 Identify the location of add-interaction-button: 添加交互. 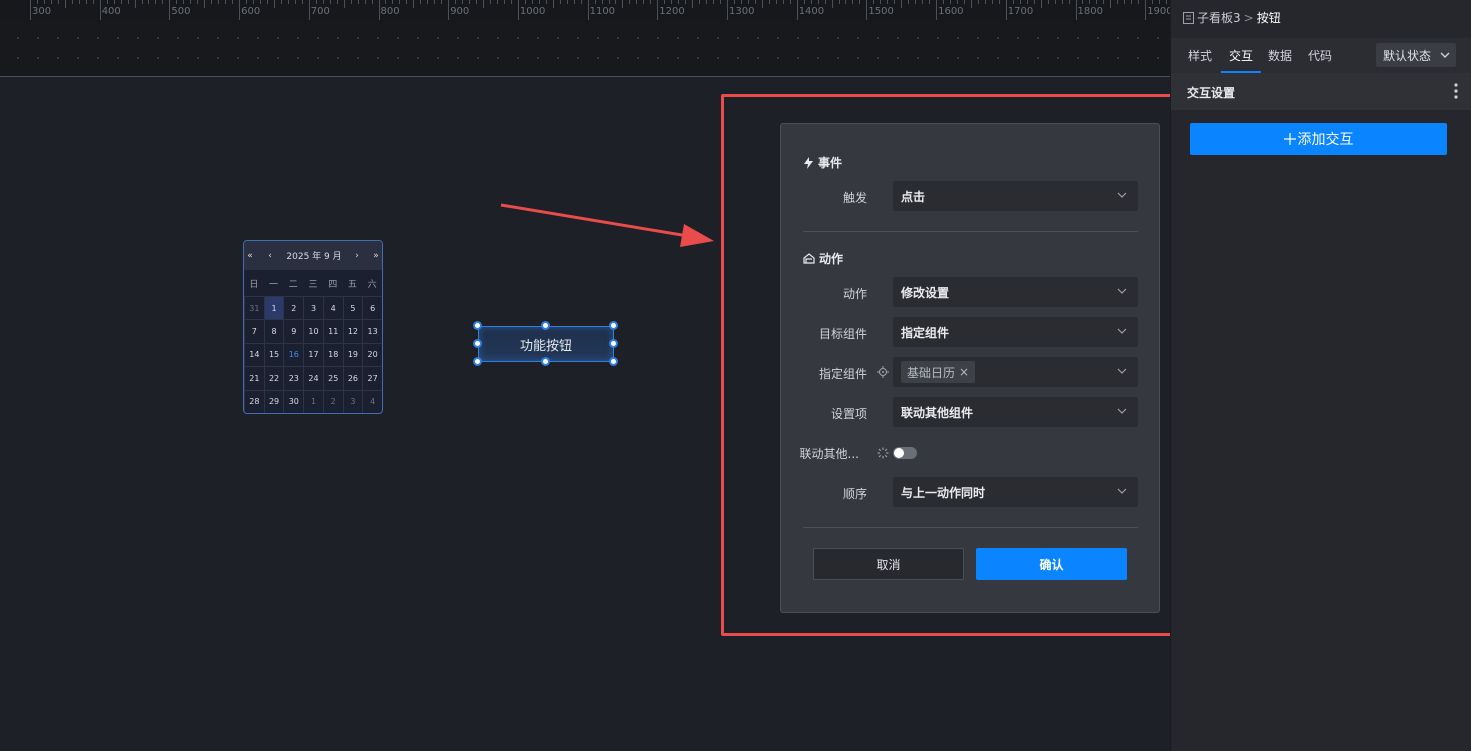
(1318, 139).